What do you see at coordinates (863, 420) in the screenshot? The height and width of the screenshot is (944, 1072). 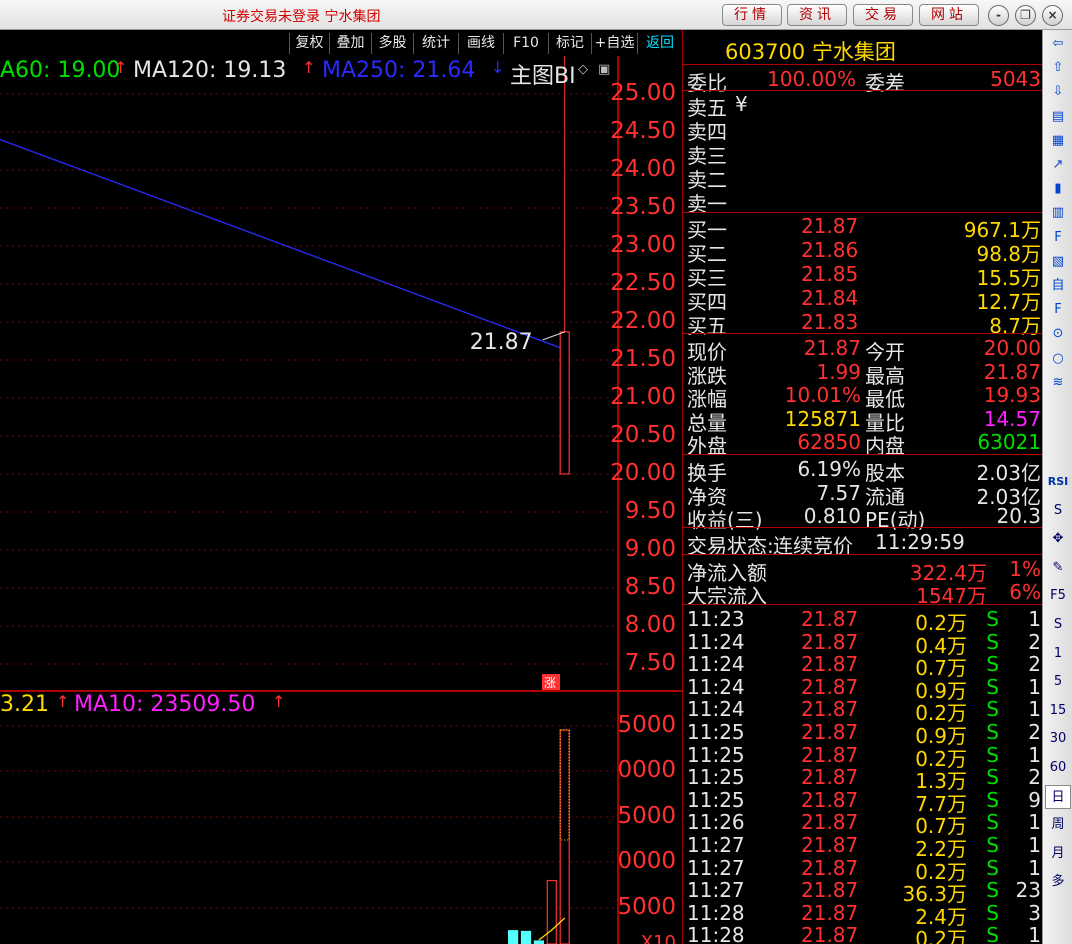 I see `stat-row: 总量 125871 量比 14.57` at bounding box center [863, 420].